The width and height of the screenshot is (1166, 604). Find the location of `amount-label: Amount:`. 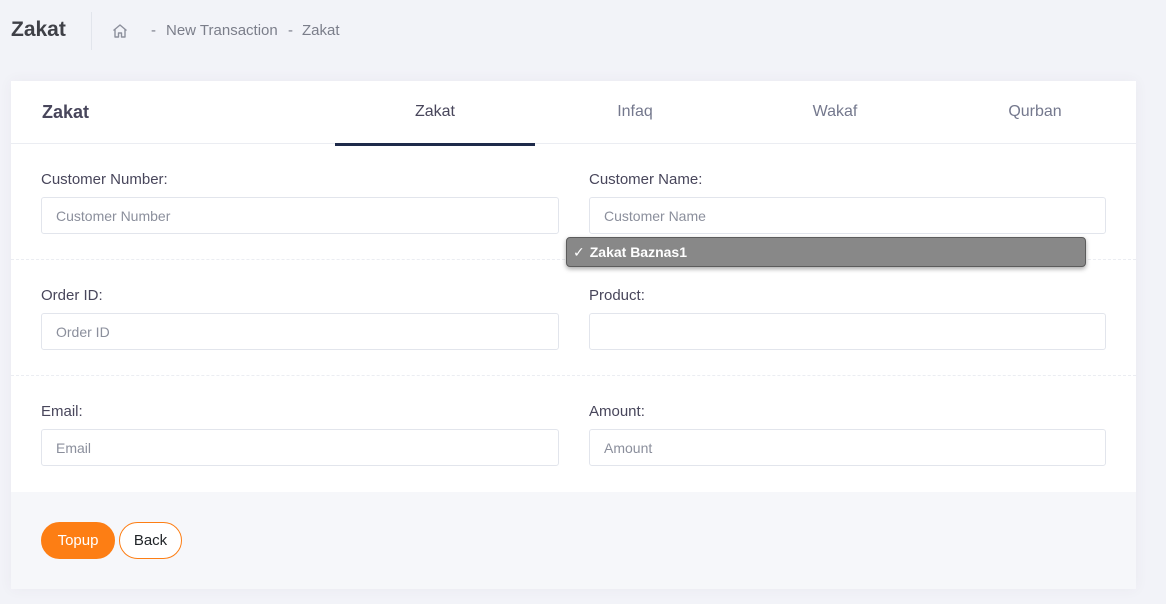

amount-label: Amount: is located at coordinates (617, 411).